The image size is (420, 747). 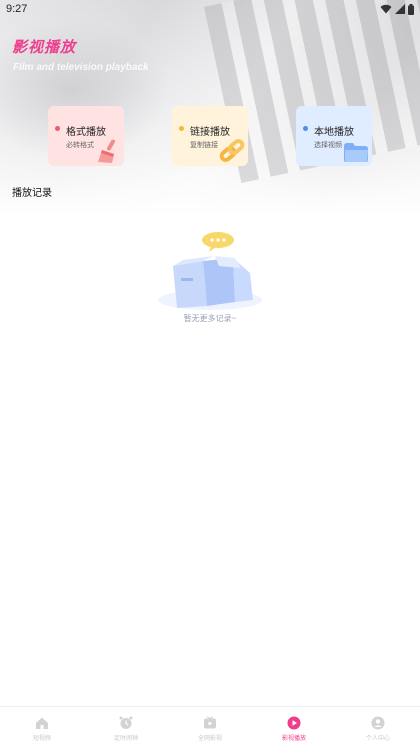 I want to click on status-icons, so click(x=397, y=9).